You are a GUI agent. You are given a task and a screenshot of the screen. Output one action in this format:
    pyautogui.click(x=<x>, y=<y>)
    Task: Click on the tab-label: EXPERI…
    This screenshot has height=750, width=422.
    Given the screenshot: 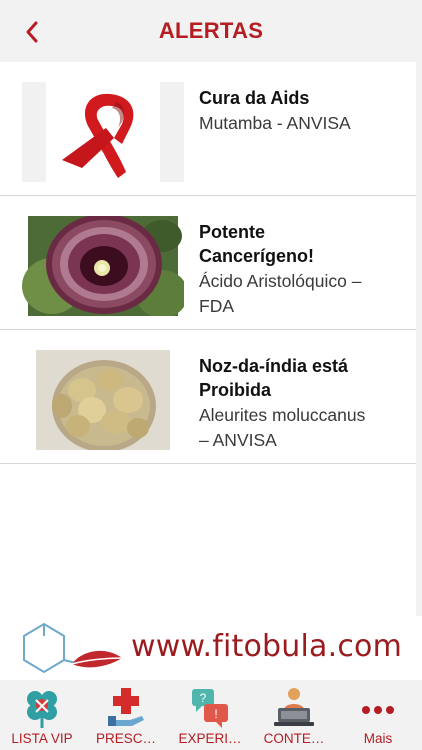 What is the action you would take?
    pyautogui.click(x=210, y=738)
    